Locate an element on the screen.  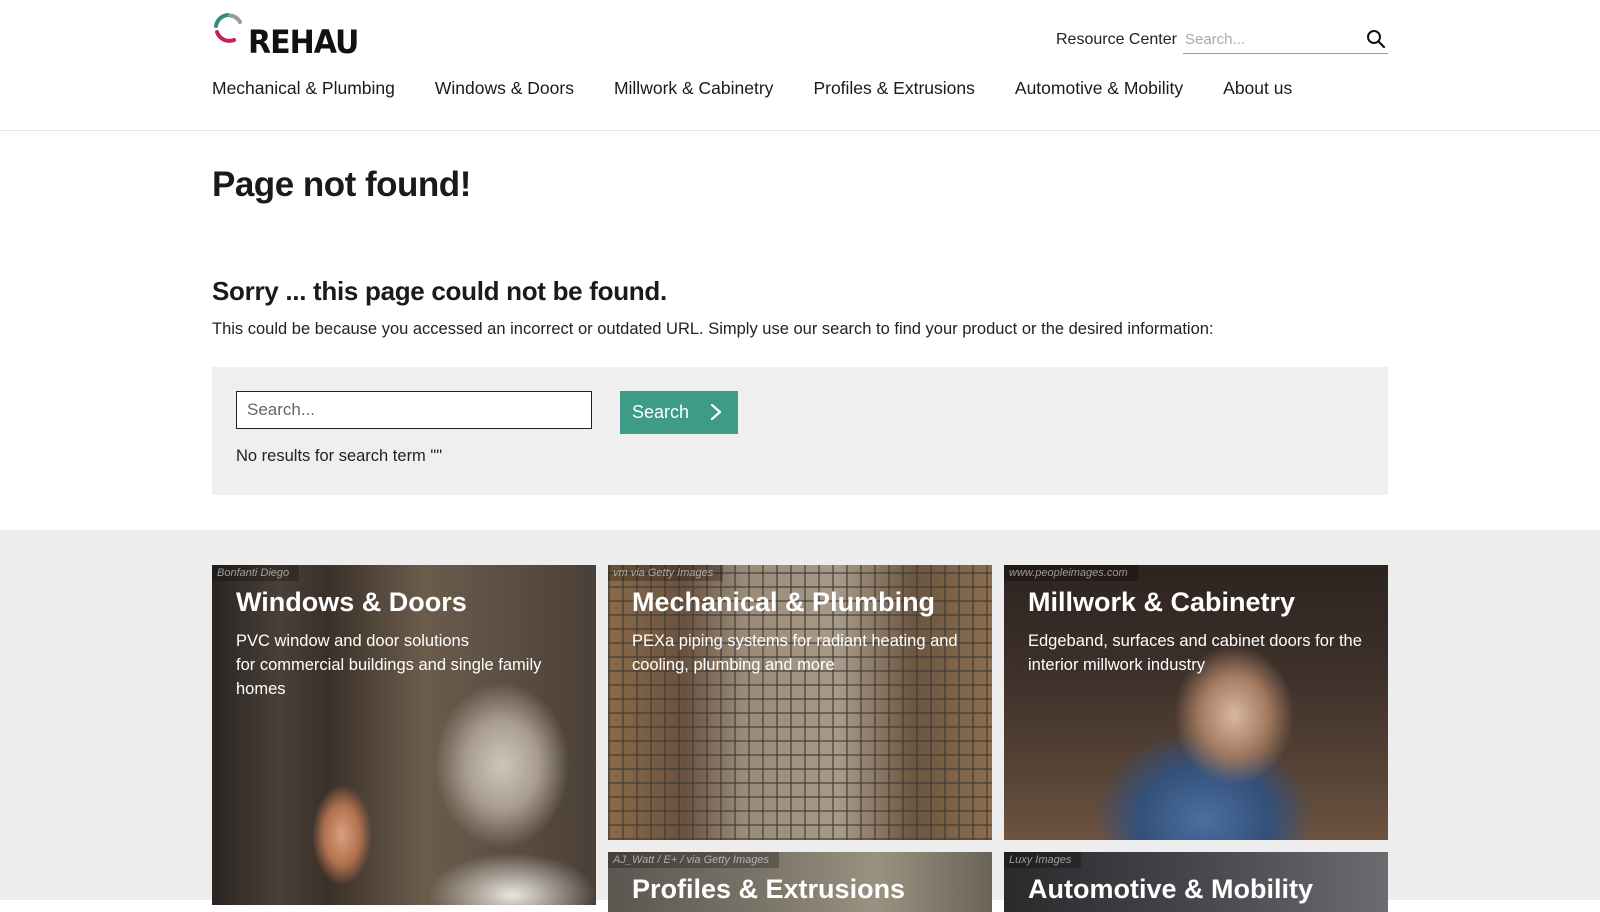
search-panel: Search No results for search term "" is located at coordinates (800, 431).